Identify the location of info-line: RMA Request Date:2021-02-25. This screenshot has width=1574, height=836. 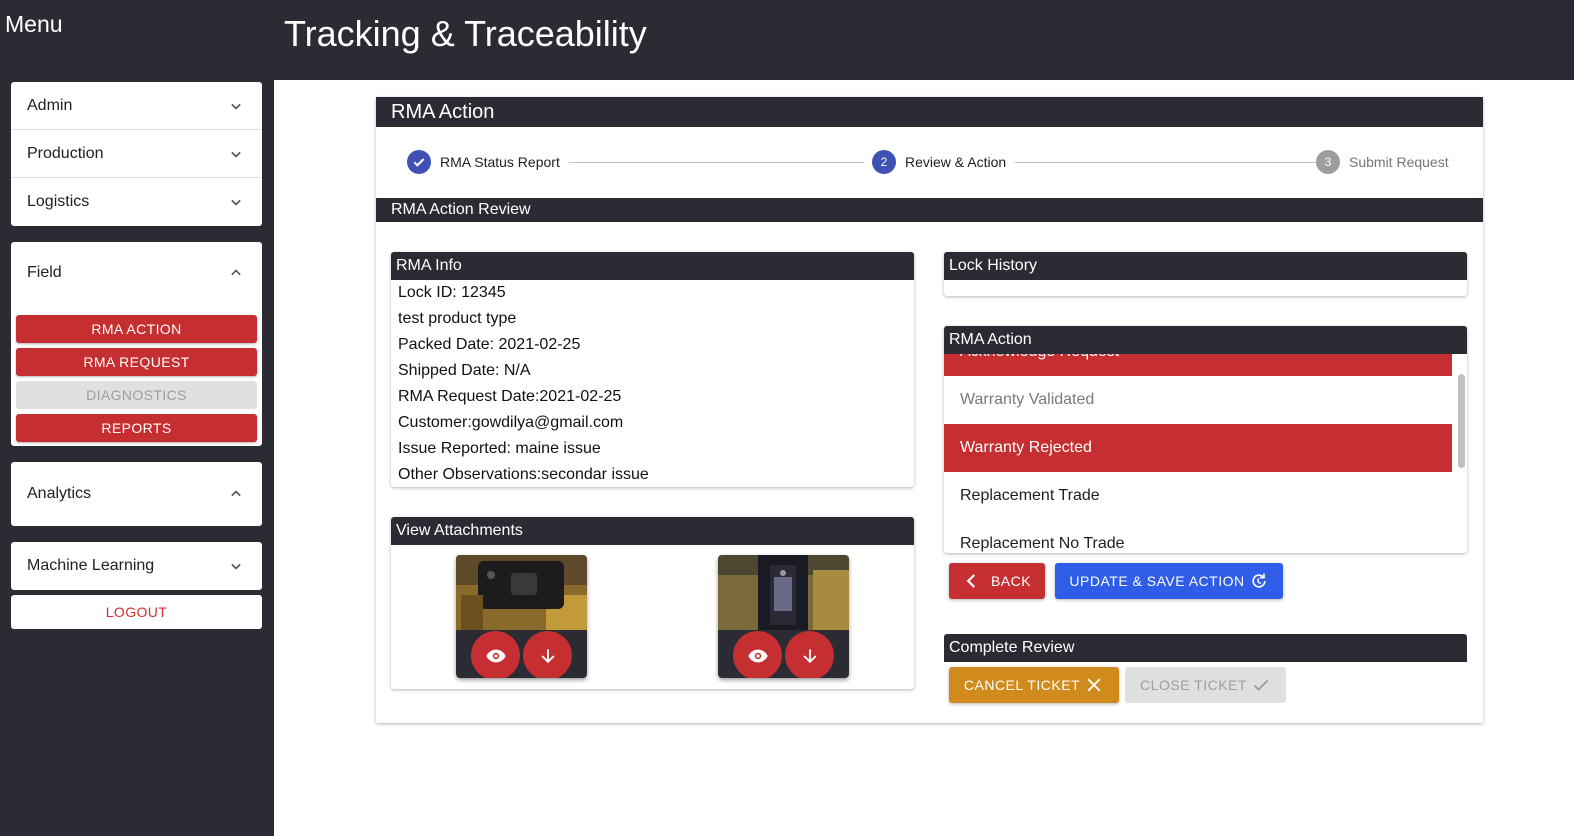
(510, 396).